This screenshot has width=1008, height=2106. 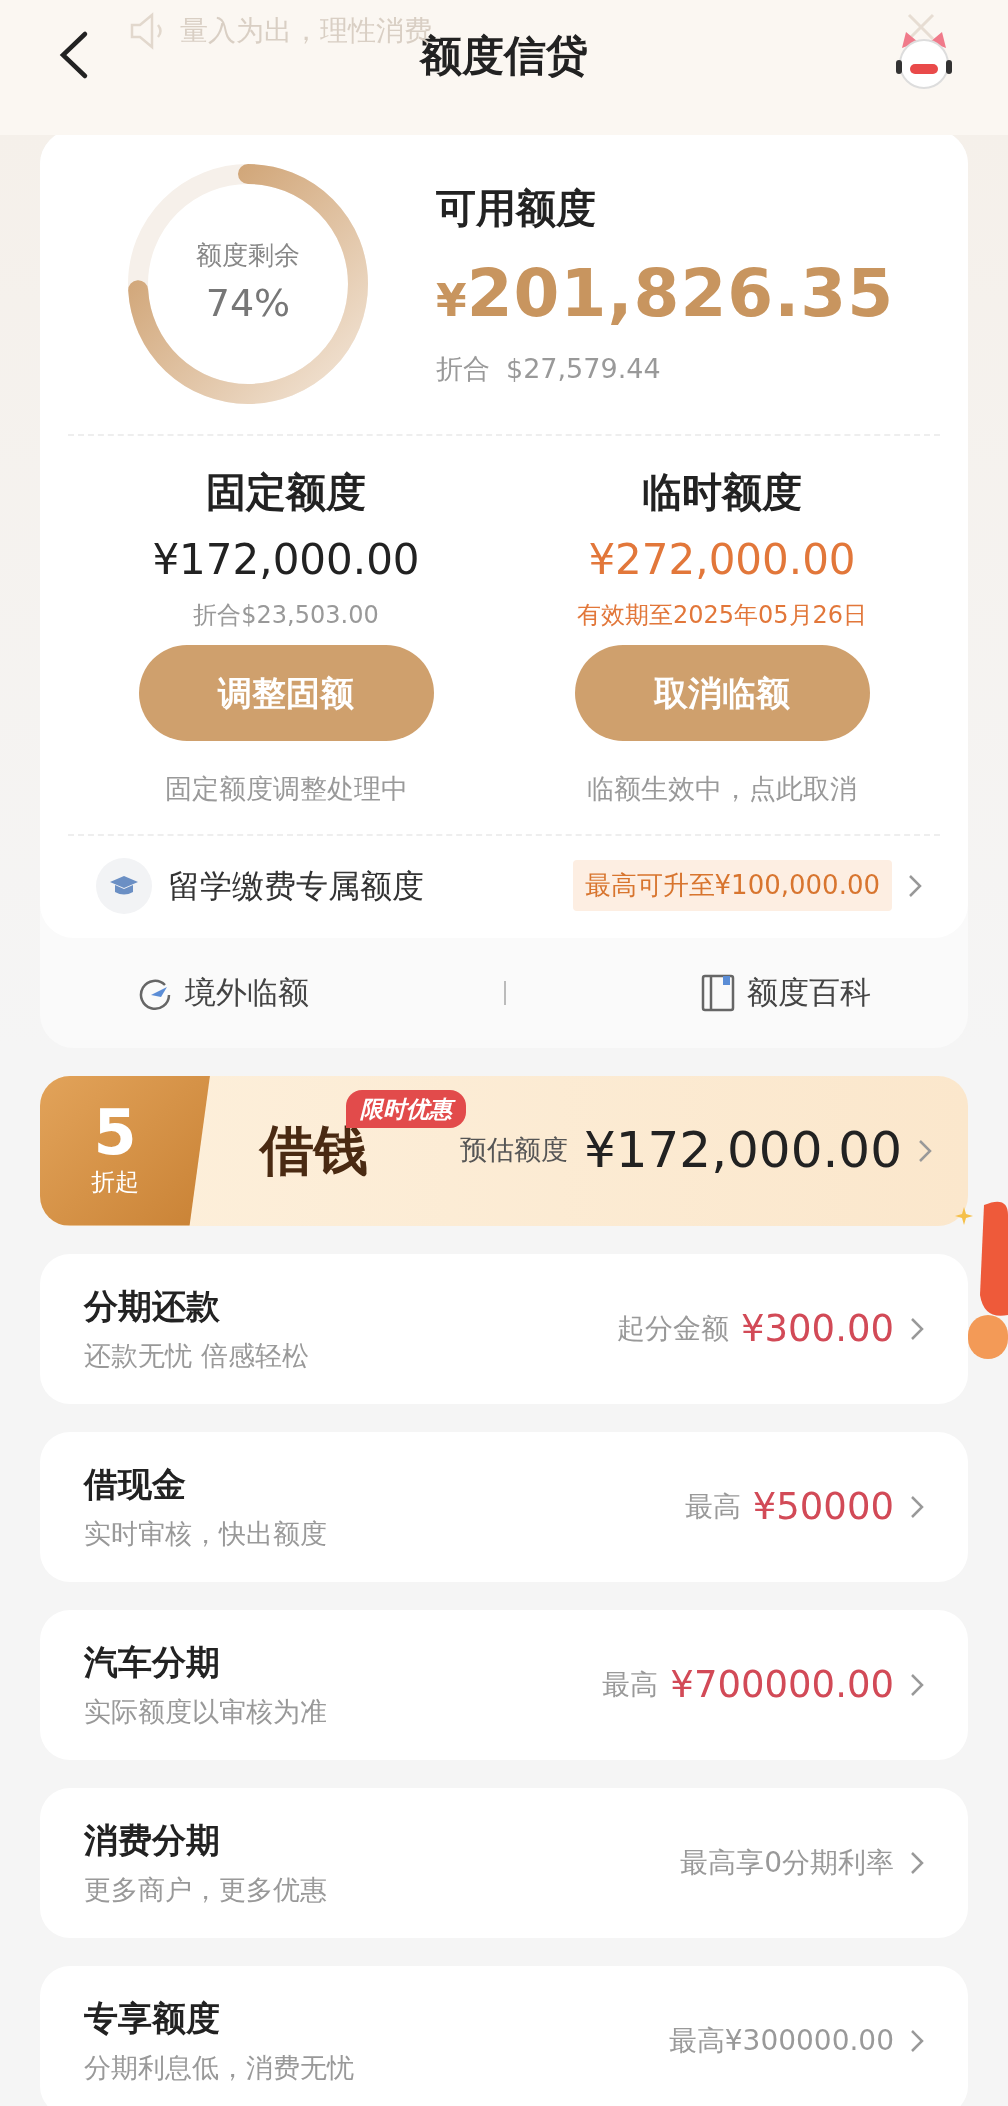 I want to click on book-icon, so click(x=717, y=992).